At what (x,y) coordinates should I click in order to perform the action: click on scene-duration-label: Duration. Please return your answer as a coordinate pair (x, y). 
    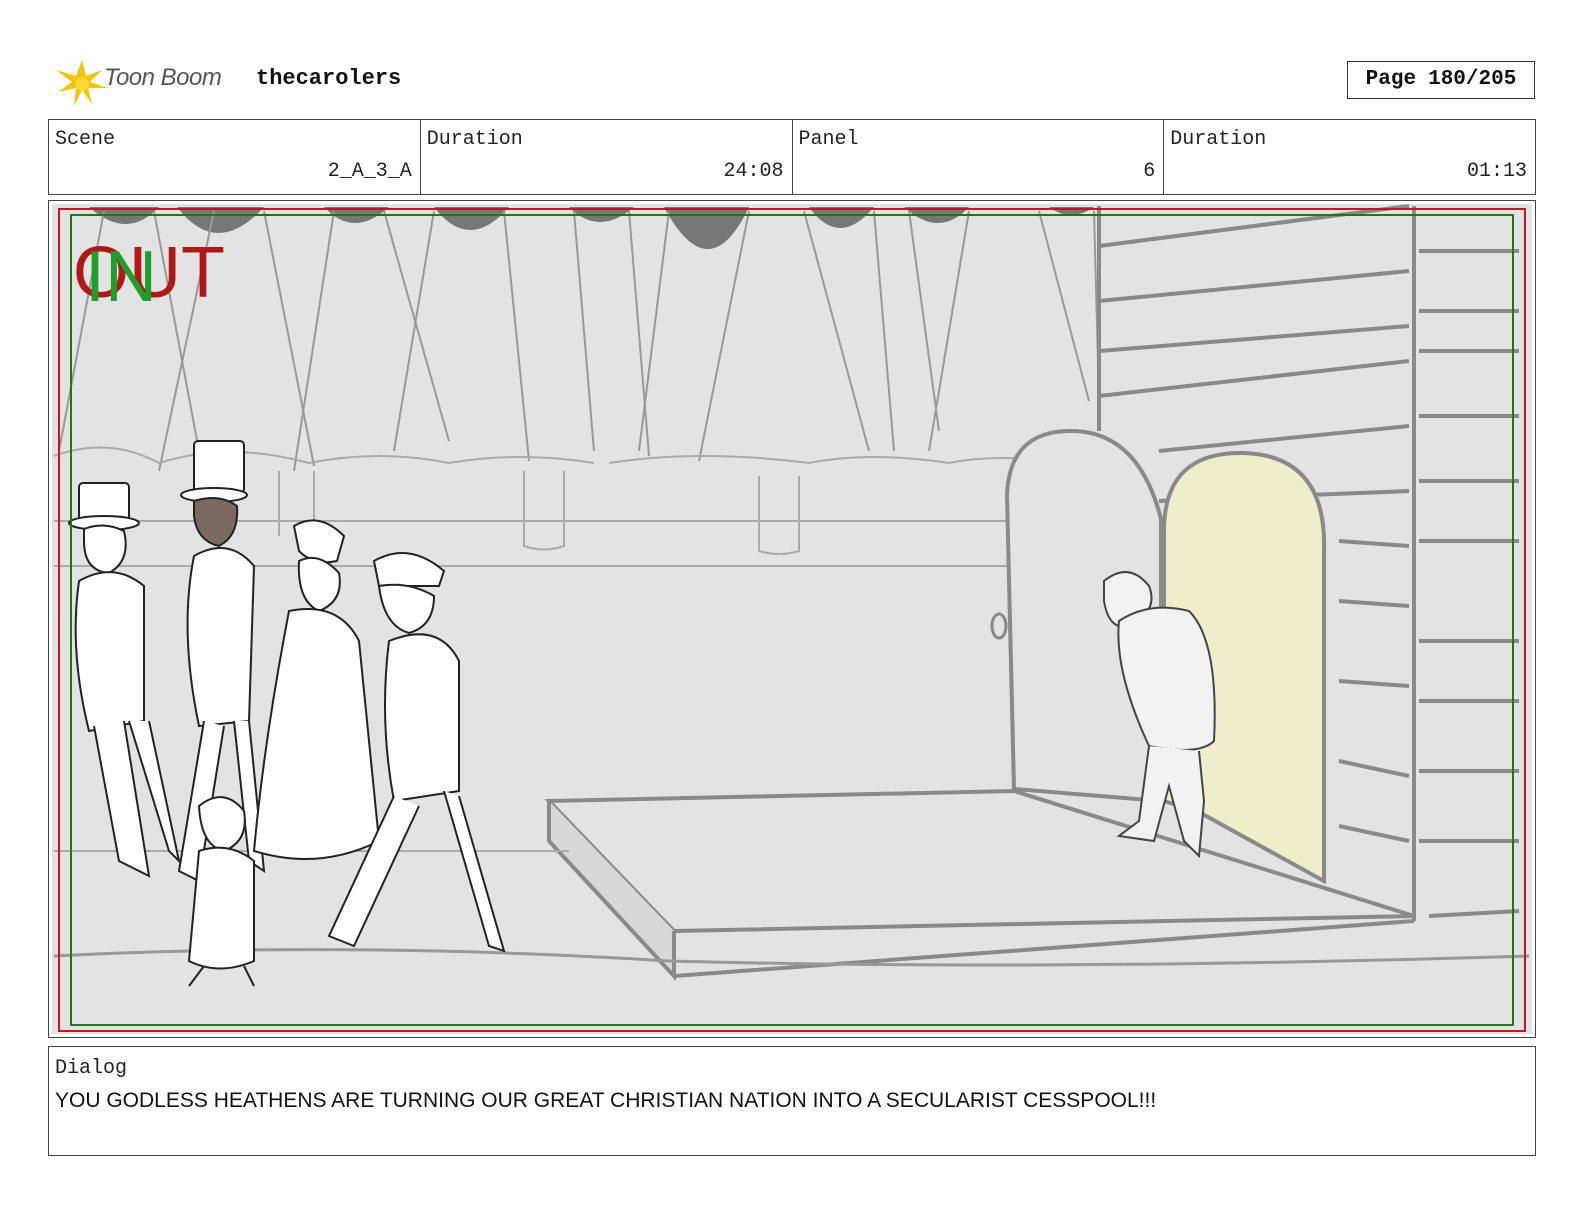
    Looking at the image, I should click on (474, 139).